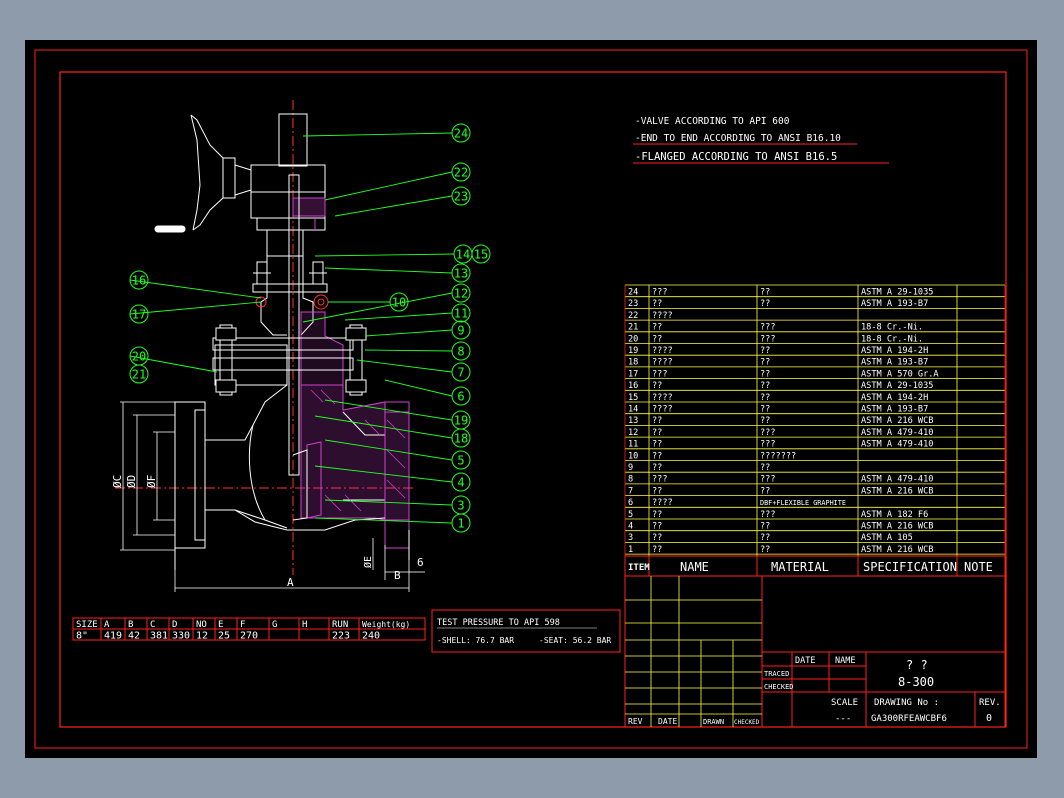 Image resolution: width=1064 pixels, height=798 pixels. I want to click on balloon-label: 17, so click(139, 315).